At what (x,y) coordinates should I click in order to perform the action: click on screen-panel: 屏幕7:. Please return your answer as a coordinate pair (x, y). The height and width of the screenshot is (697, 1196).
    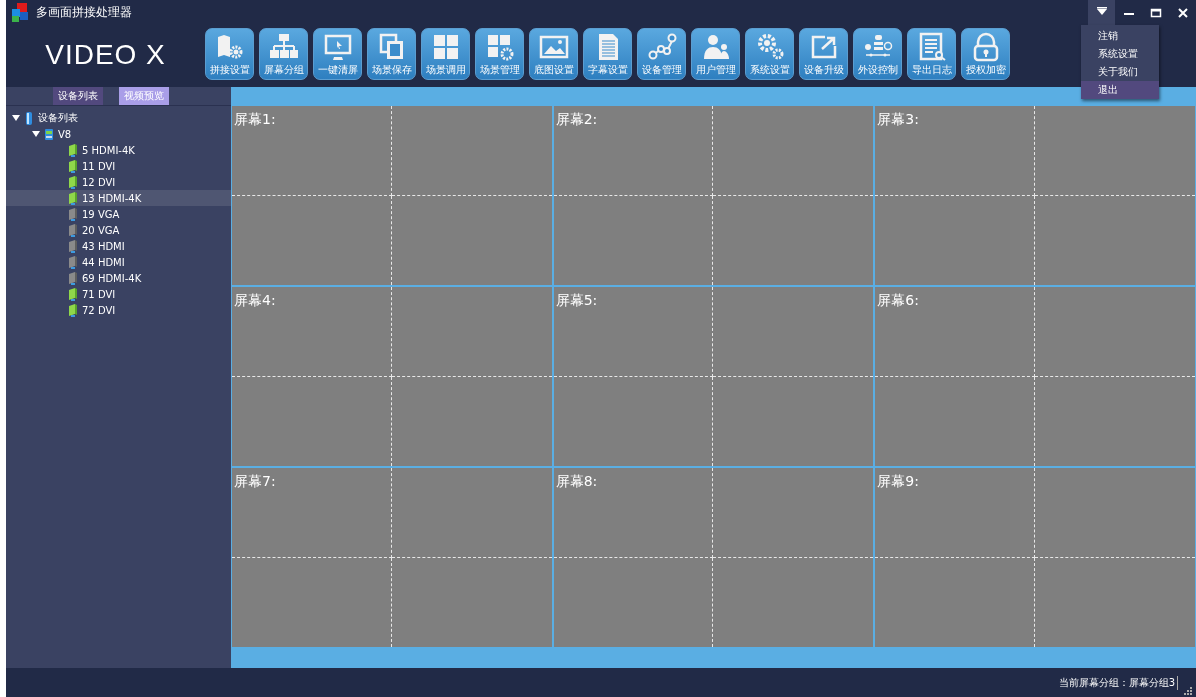
    Looking at the image, I should click on (392, 557).